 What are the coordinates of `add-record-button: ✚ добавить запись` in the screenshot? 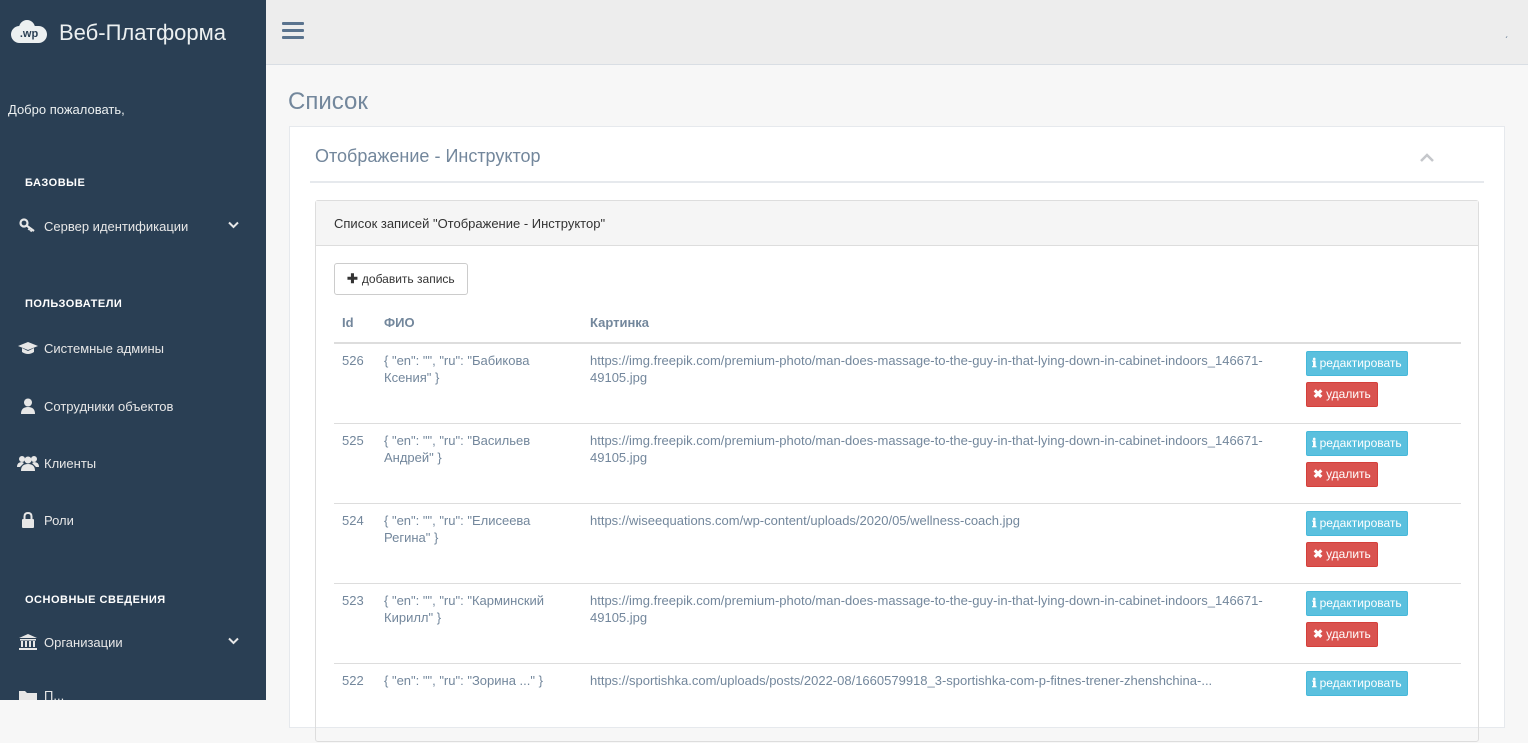 It's located at (401, 279).